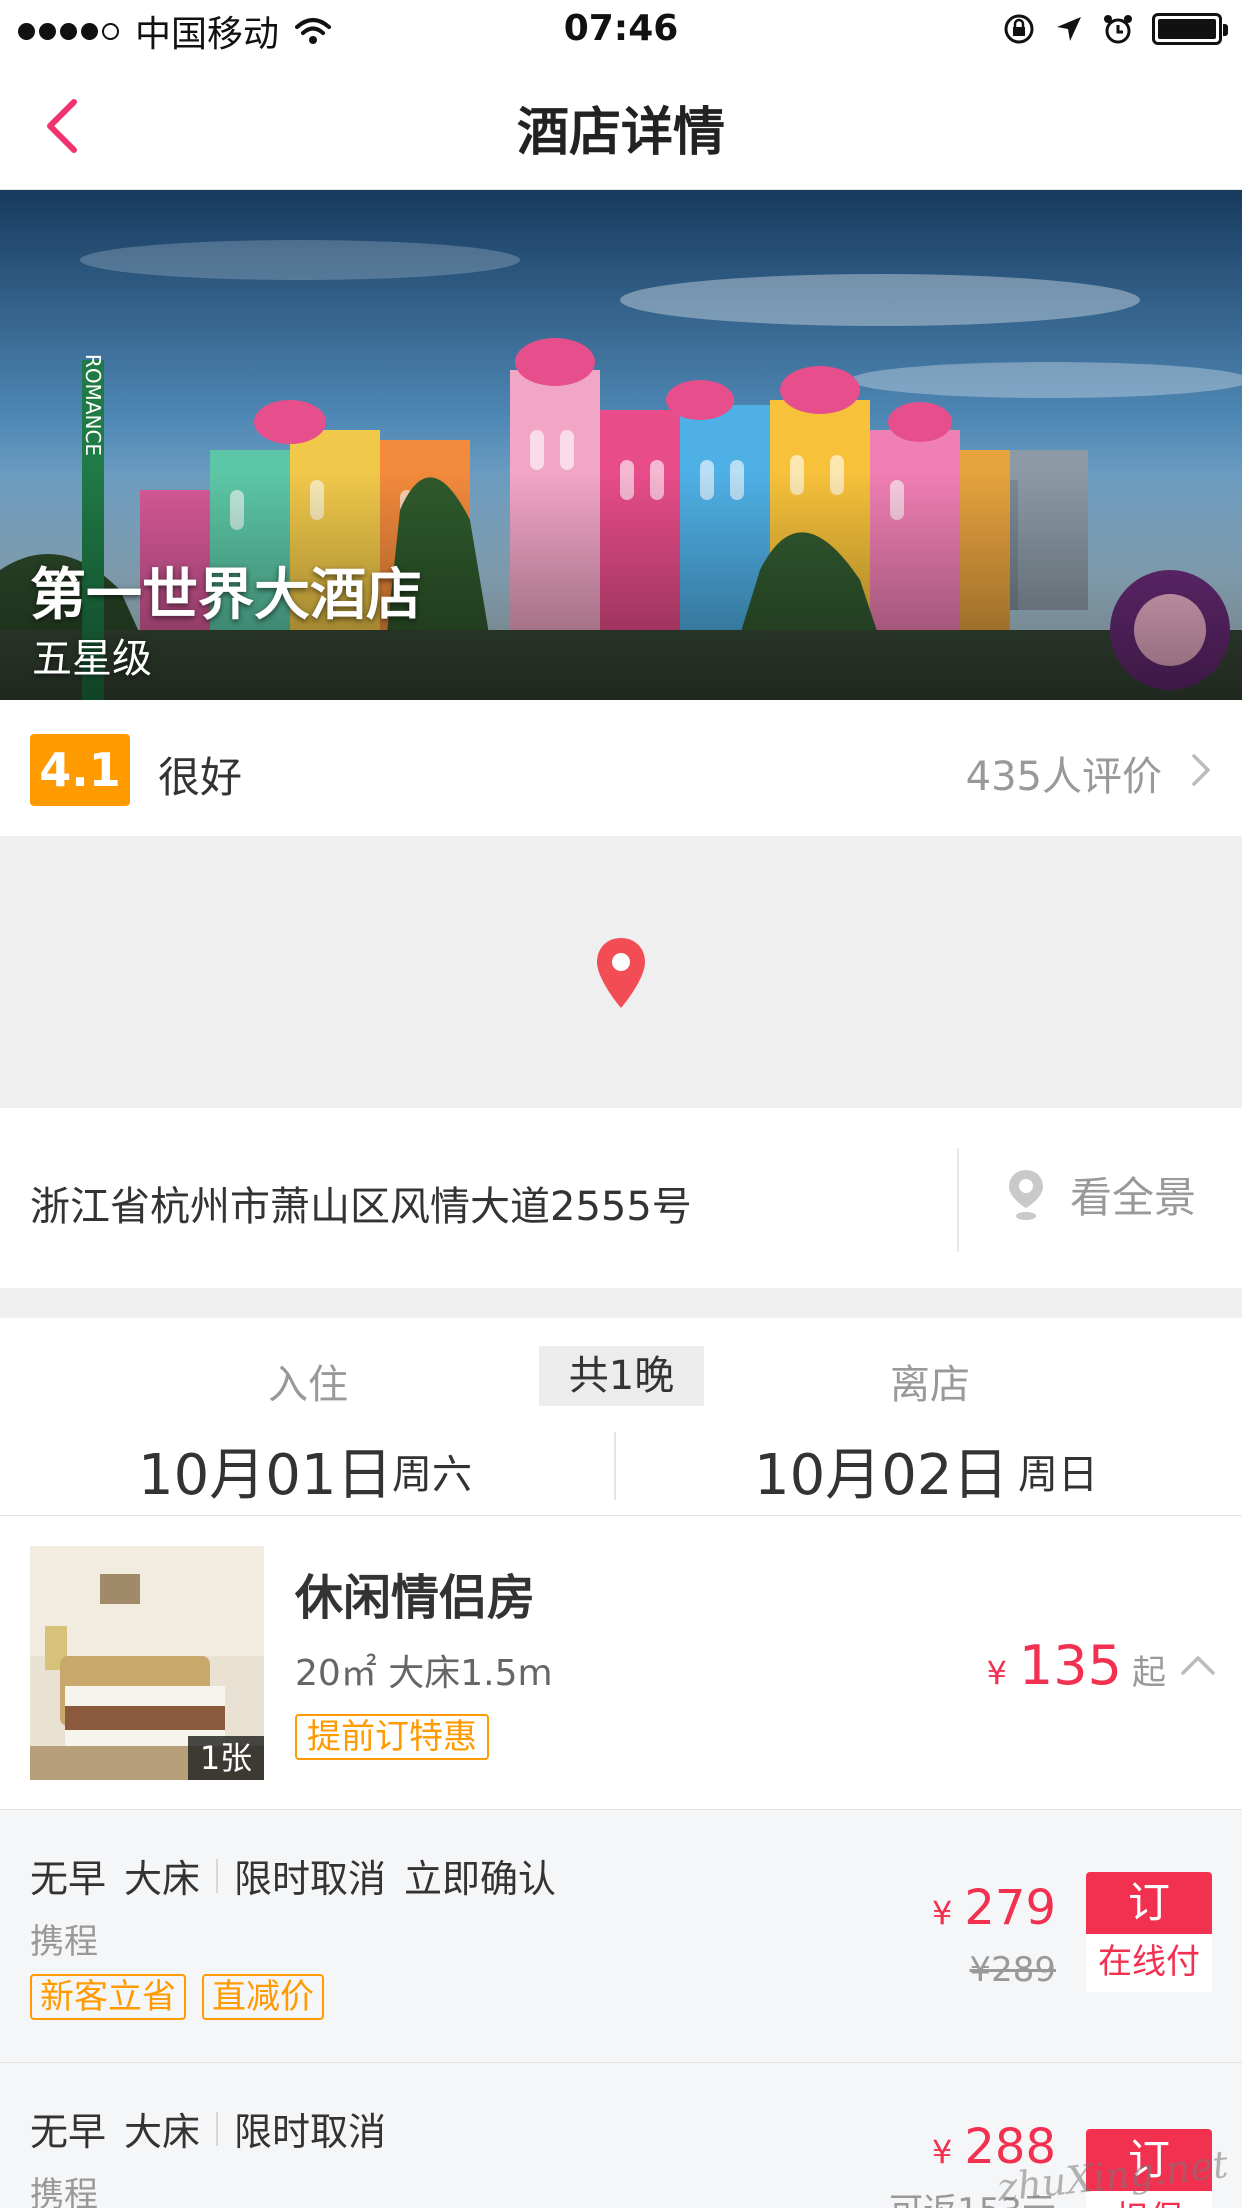 The height and width of the screenshot is (2210, 1242). I want to click on rating-row: 4.1 很好 435人评价, so click(621, 768).